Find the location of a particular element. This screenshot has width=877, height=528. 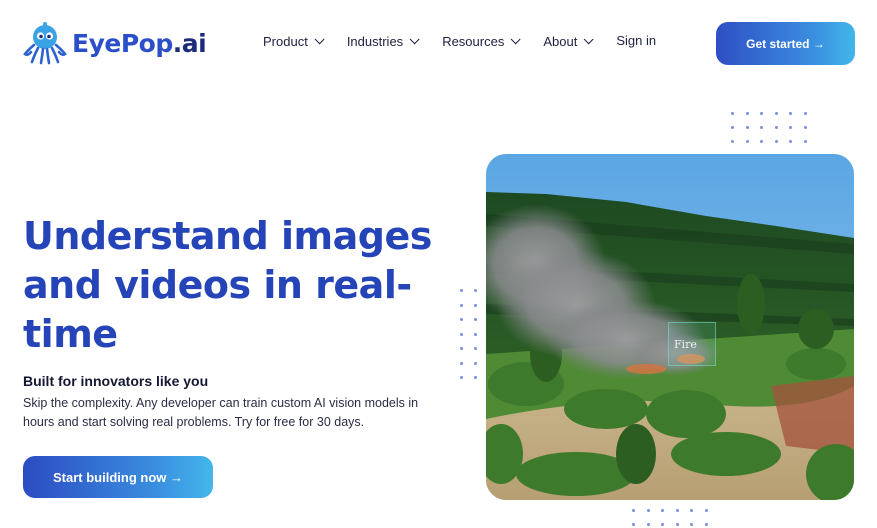

nav-item-label: Industries is located at coordinates (375, 41).